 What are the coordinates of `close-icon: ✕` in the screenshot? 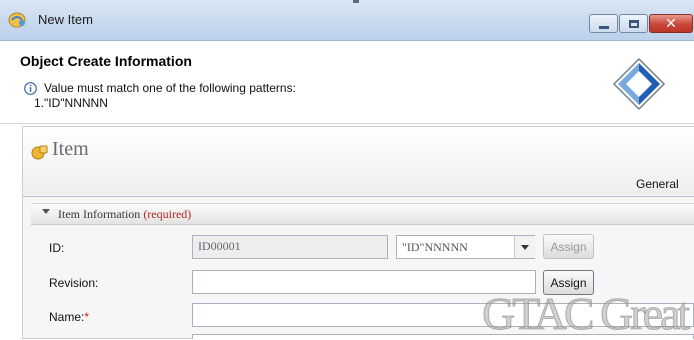 It's located at (671, 23).